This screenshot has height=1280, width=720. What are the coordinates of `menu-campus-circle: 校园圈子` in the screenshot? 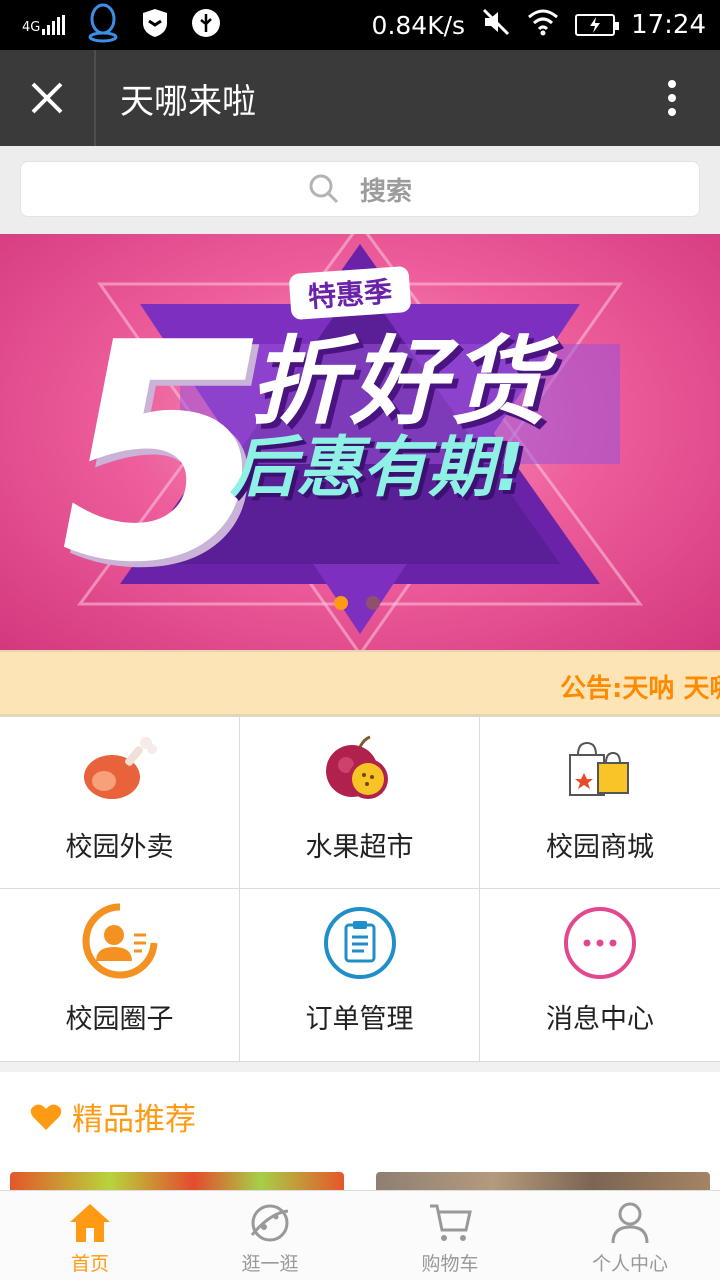 It's located at (120, 975).